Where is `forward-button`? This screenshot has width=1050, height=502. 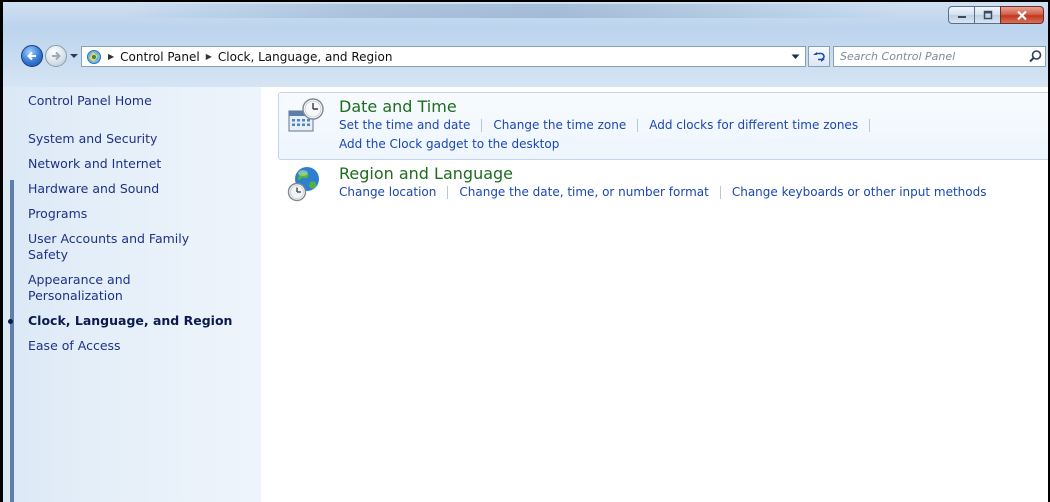 forward-button is located at coordinates (56, 56).